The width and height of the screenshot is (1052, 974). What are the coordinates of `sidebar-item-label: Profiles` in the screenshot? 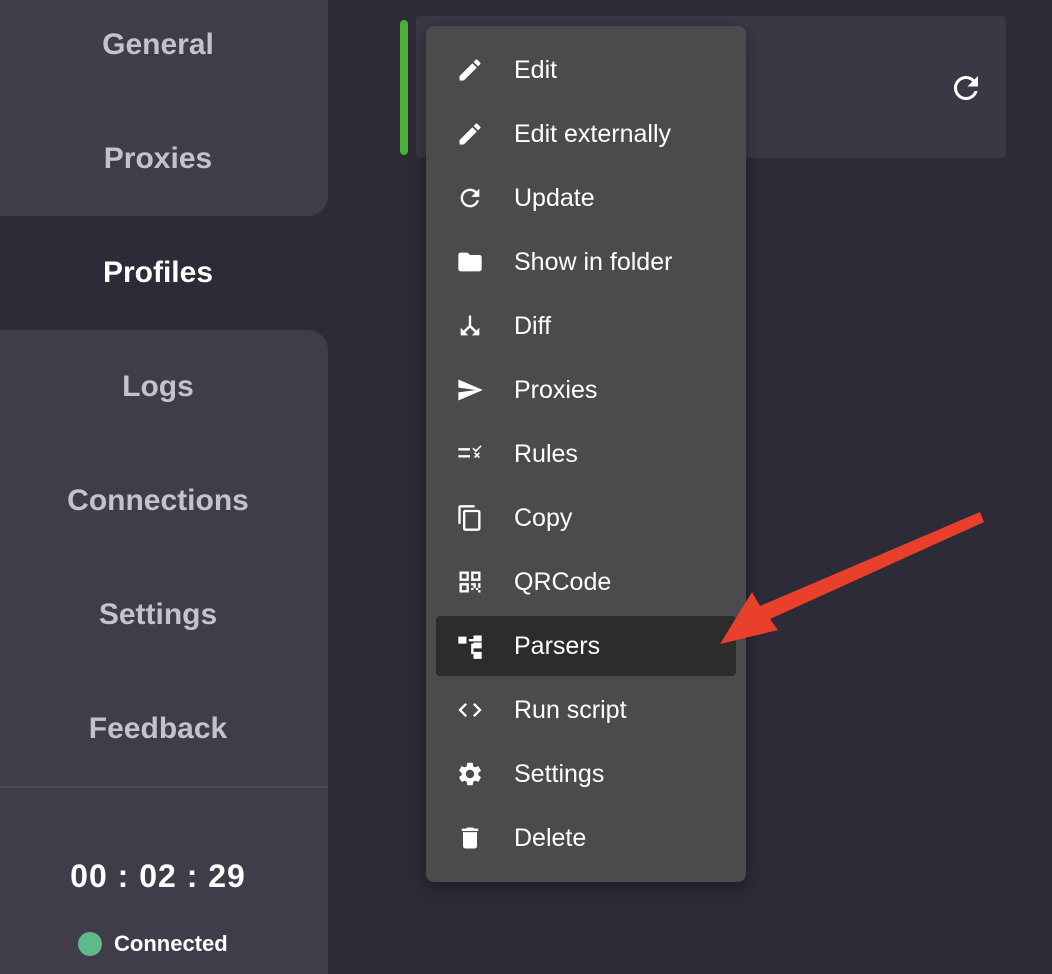 It's located at (158, 272).